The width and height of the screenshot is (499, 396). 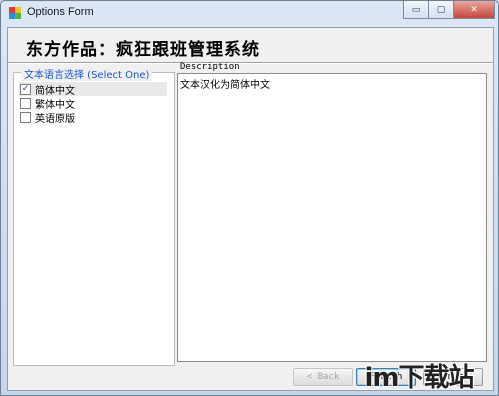 I want to click on page-title: 东方作品：疯狂跟班管理系统, so click(x=143, y=50).